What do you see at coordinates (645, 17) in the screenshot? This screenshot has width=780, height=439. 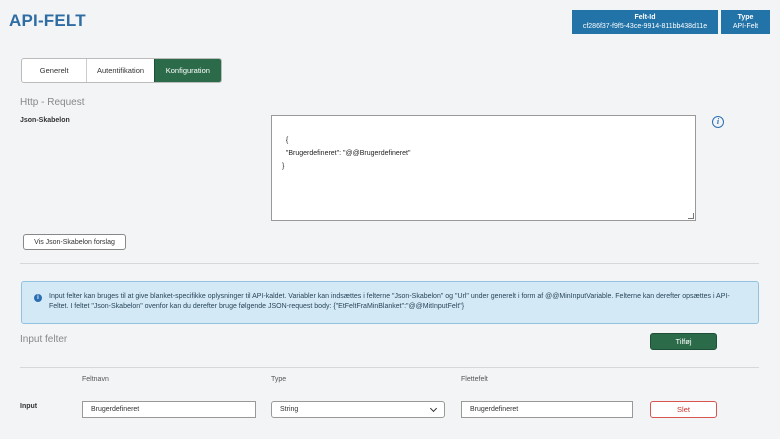 I see `felt-id-label: Felt-Id` at bounding box center [645, 17].